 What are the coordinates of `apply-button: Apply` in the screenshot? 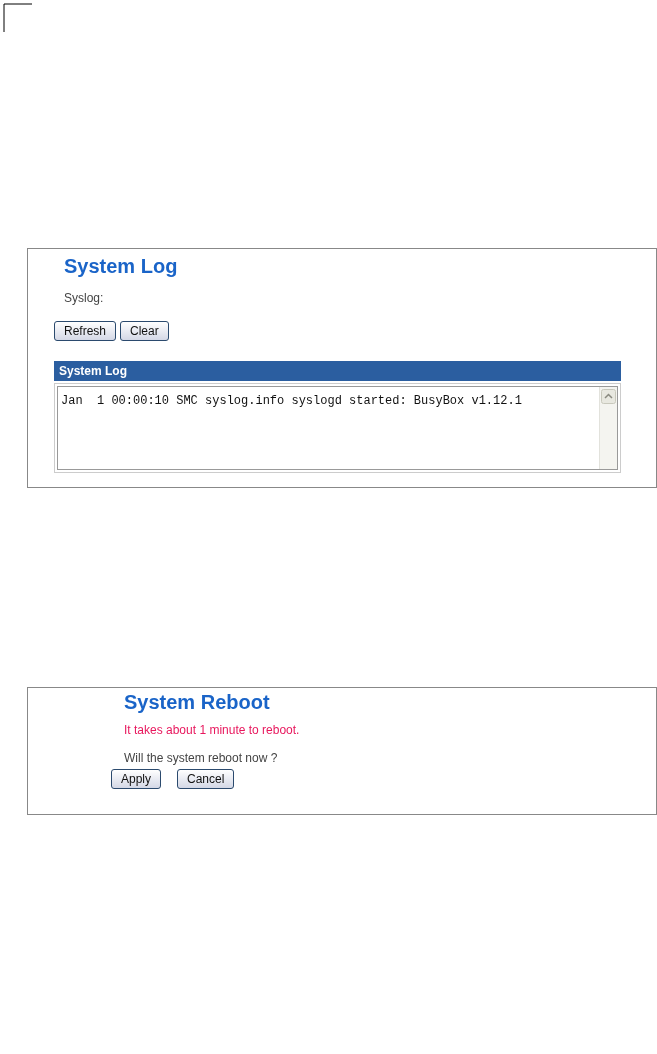 It's located at (136, 779).